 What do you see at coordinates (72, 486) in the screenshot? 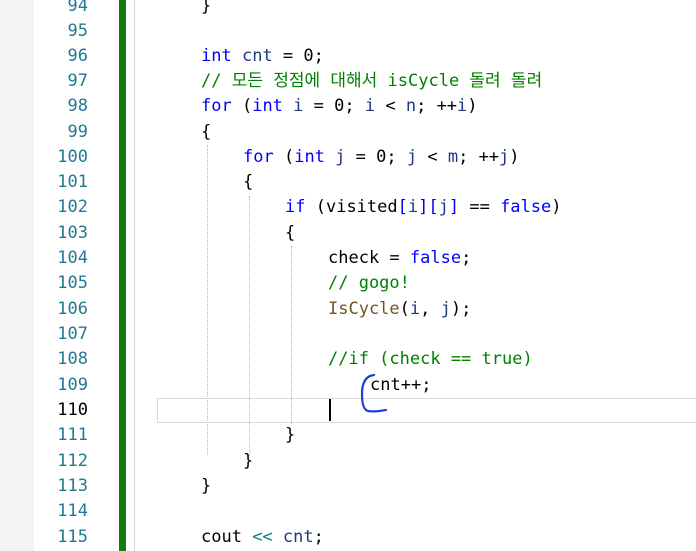
I see `line-number: 113` at bounding box center [72, 486].